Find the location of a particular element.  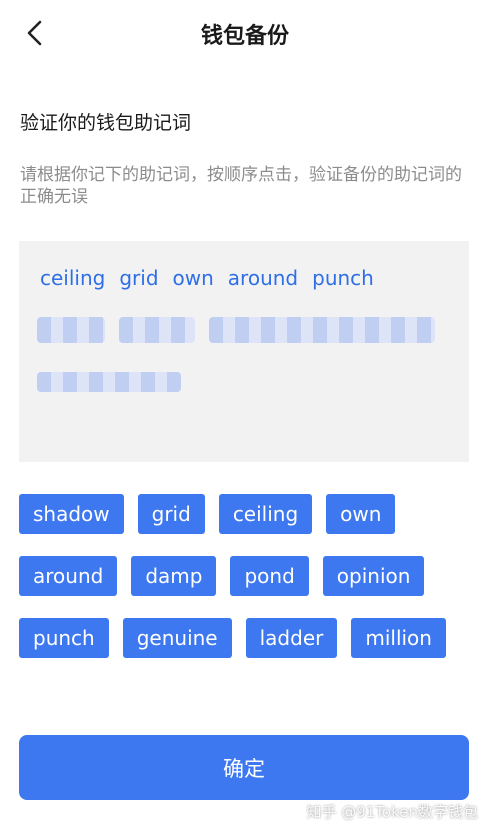

selected-word: ceiling is located at coordinates (72, 278).